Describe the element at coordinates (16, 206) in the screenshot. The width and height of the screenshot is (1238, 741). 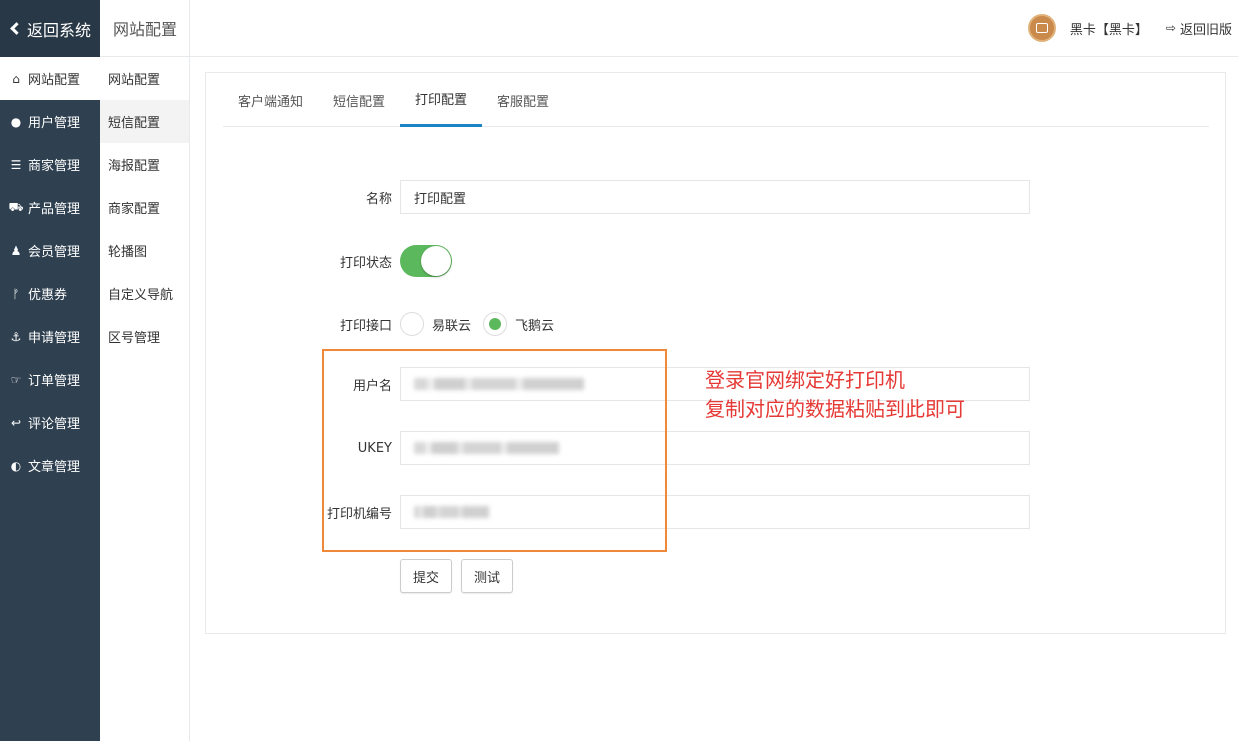
I see `cart-icon: ⛟` at that location.